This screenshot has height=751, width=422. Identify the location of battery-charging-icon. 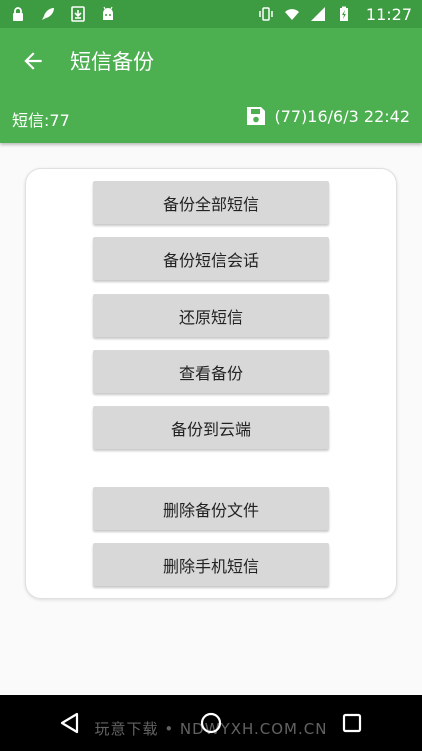
(343, 13).